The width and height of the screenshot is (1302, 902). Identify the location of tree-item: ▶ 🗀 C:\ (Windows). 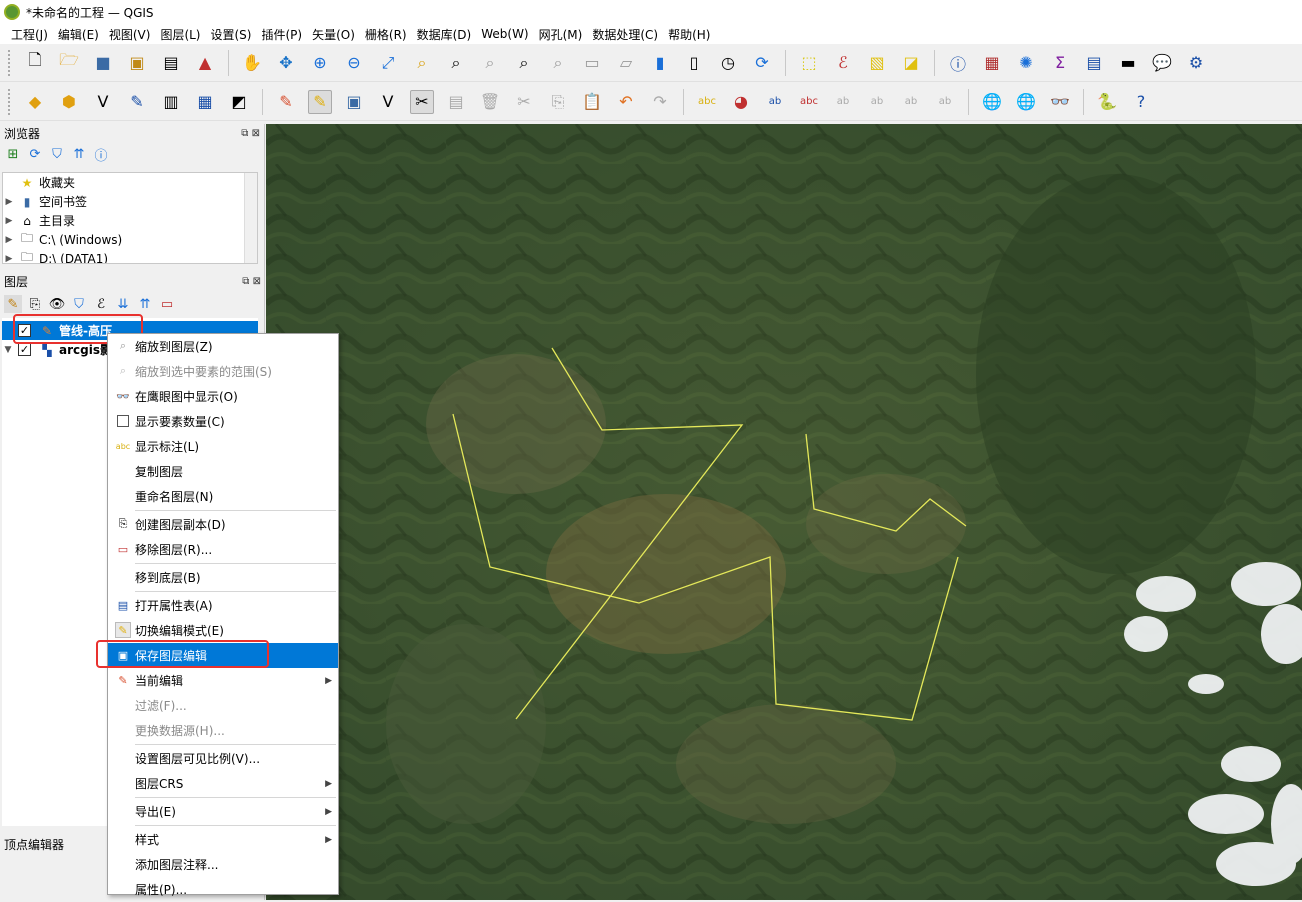
(130, 239).